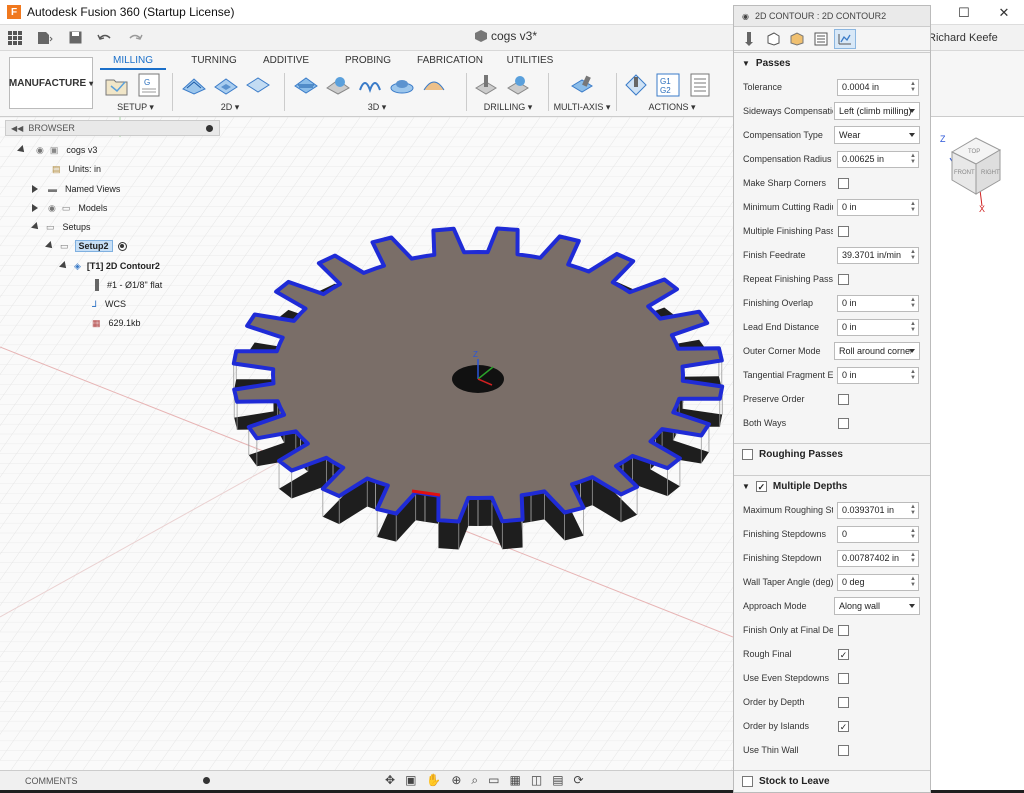 This screenshot has height=793, width=1024. Describe the element at coordinates (877, 351) in the screenshot. I see `outer-corner-select: Roll around corner` at that location.